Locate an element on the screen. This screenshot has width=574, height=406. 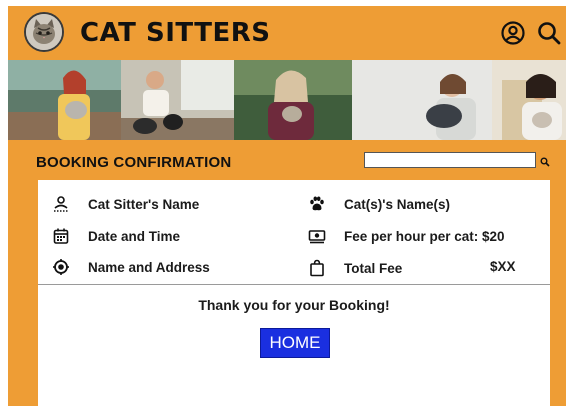
search-input is located at coordinates (450, 160).